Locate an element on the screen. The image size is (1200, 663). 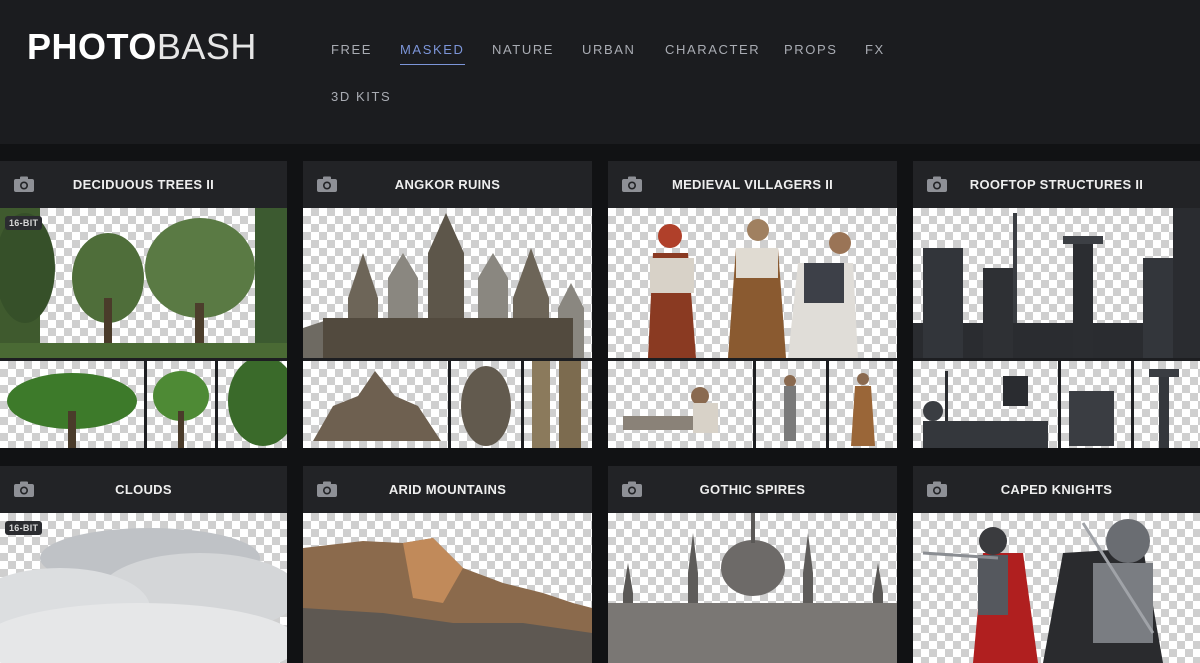
card-header: GOTHIC SPIRES is located at coordinates (752, 489).